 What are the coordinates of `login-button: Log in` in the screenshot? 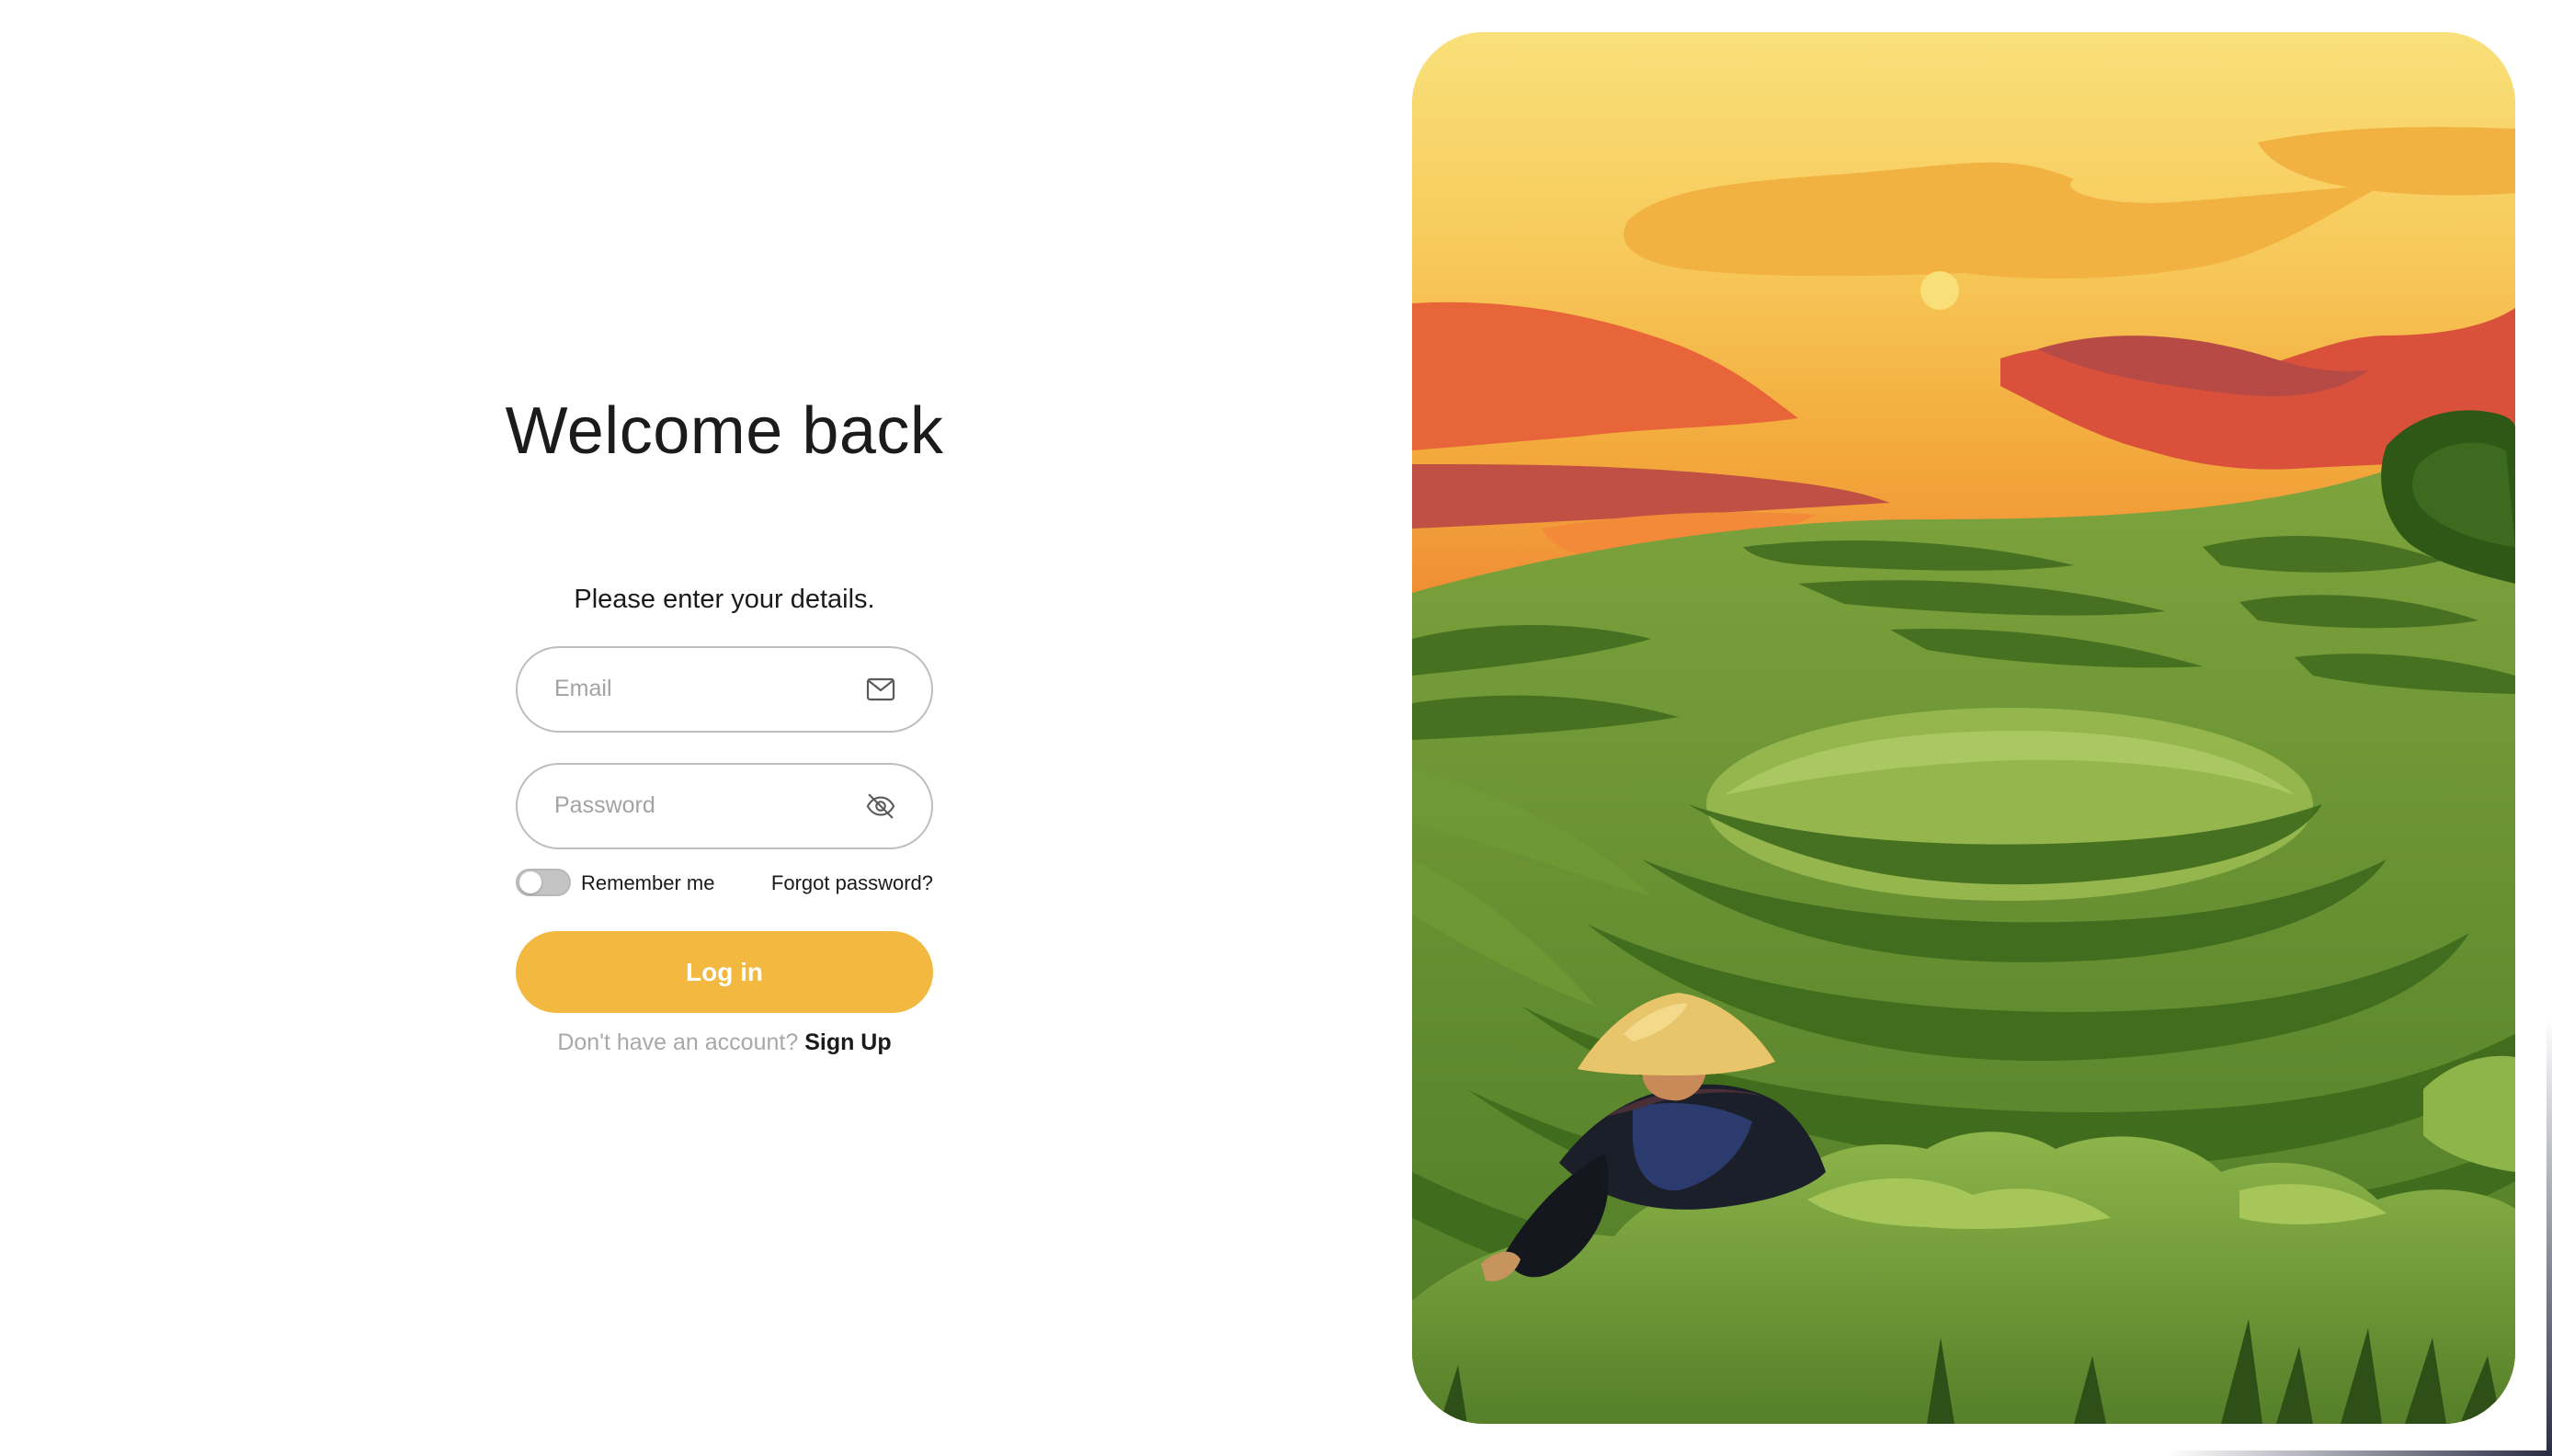 It's located at (724, 972).